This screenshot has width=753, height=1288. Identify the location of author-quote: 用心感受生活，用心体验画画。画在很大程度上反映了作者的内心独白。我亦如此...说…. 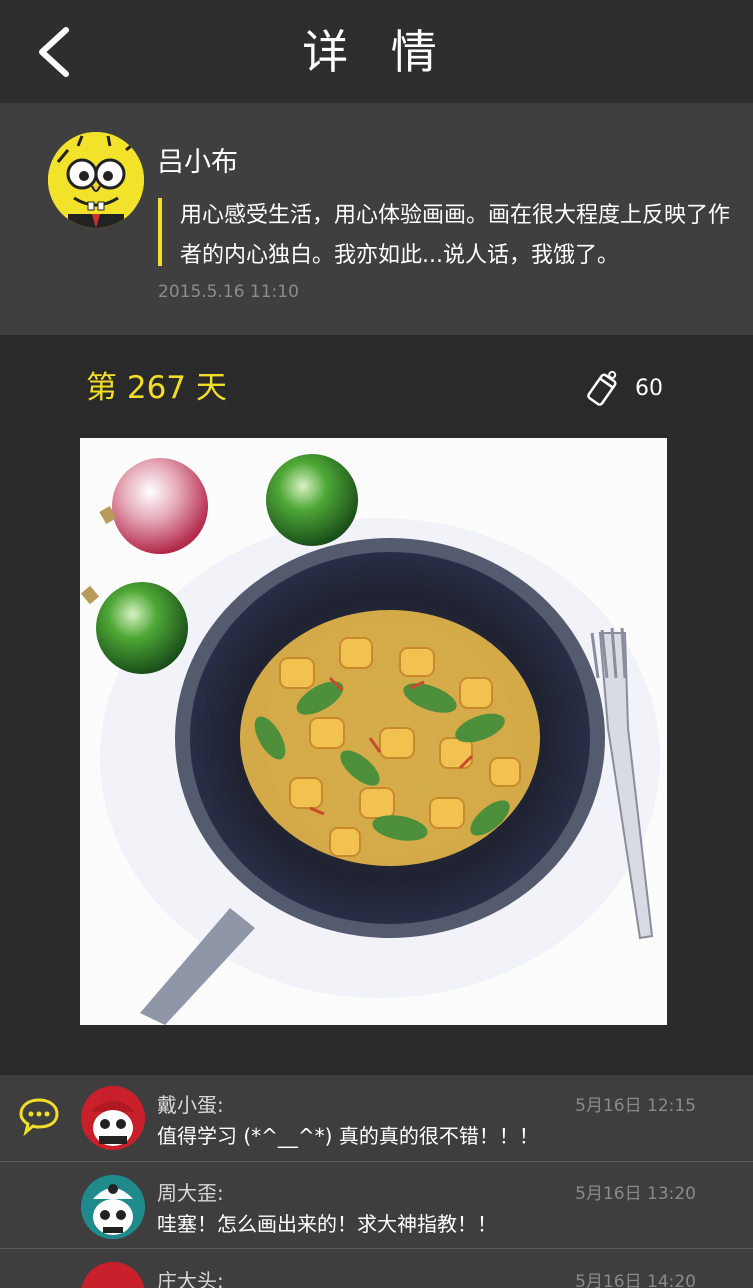
(455, 235).